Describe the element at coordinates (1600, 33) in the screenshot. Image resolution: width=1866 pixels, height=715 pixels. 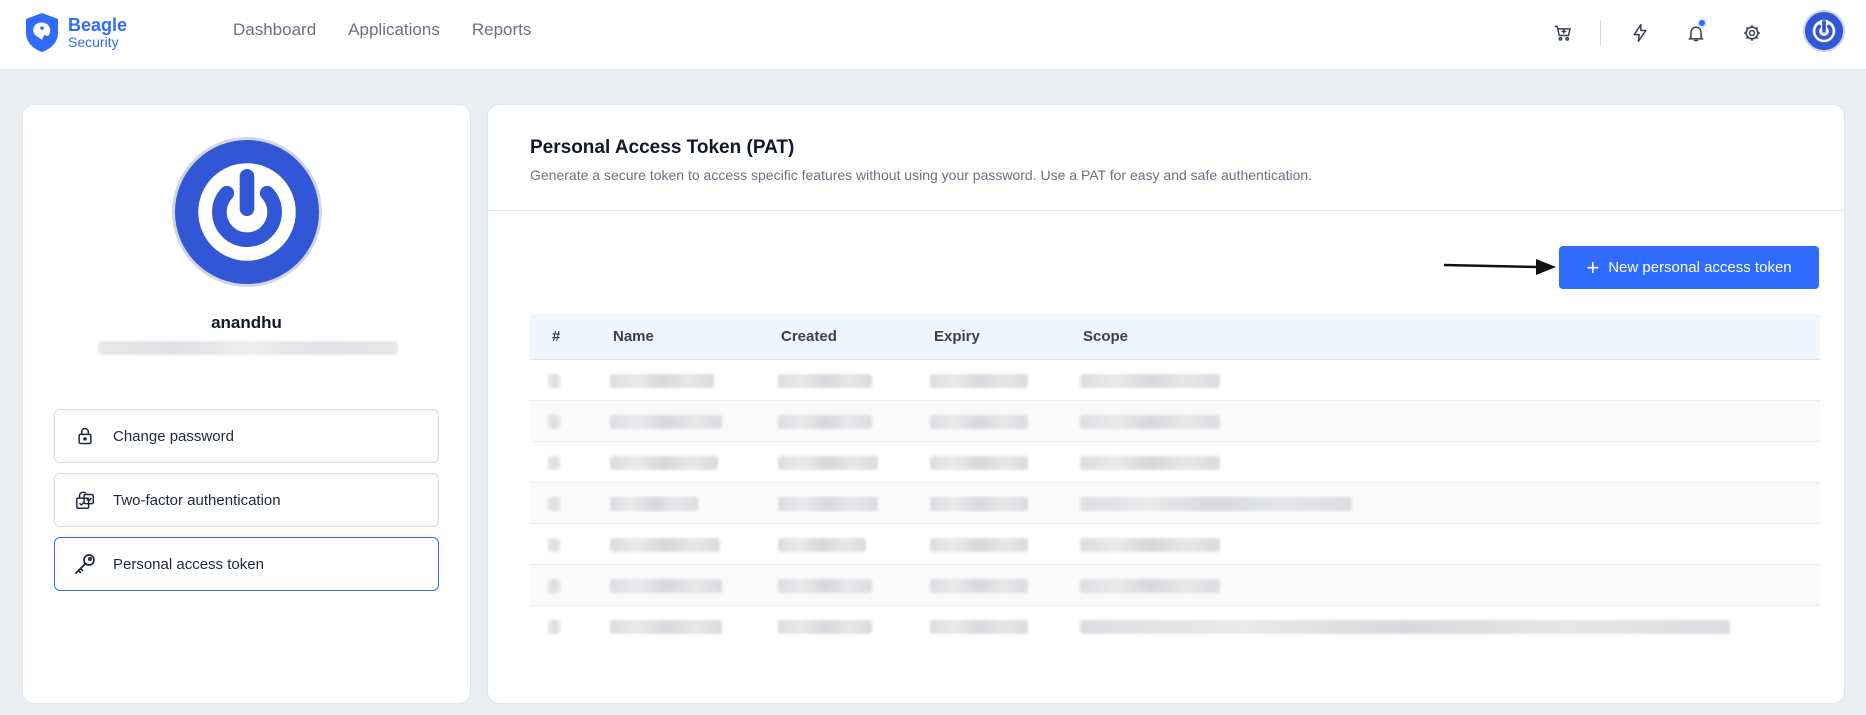
I see `divider` at that location.